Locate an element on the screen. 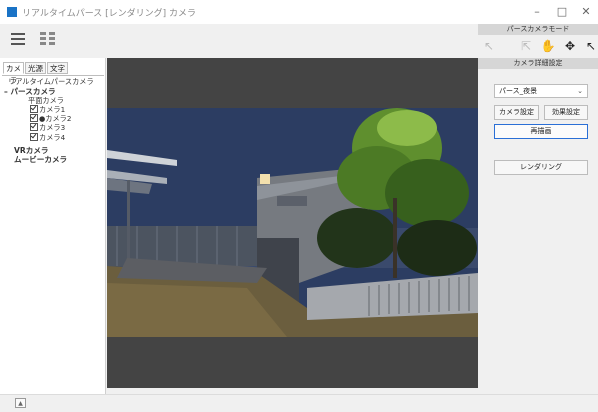  chevron-down-icon: ⌄ is located at coordinates (580, 91).